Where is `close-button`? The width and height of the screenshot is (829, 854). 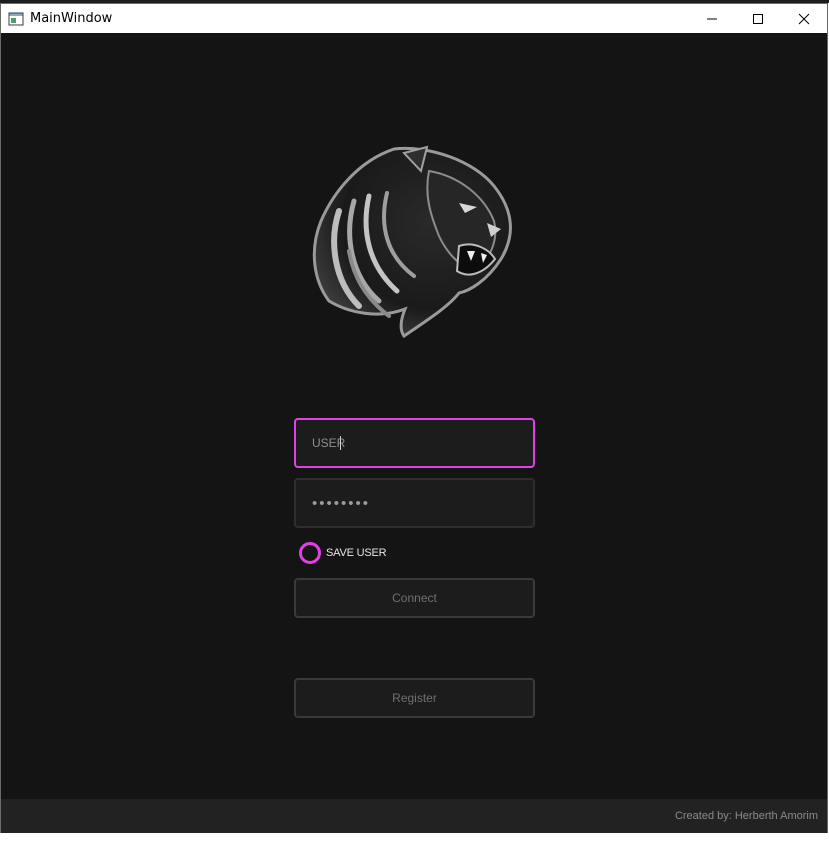
close-button is located at coordinates (804, 18).